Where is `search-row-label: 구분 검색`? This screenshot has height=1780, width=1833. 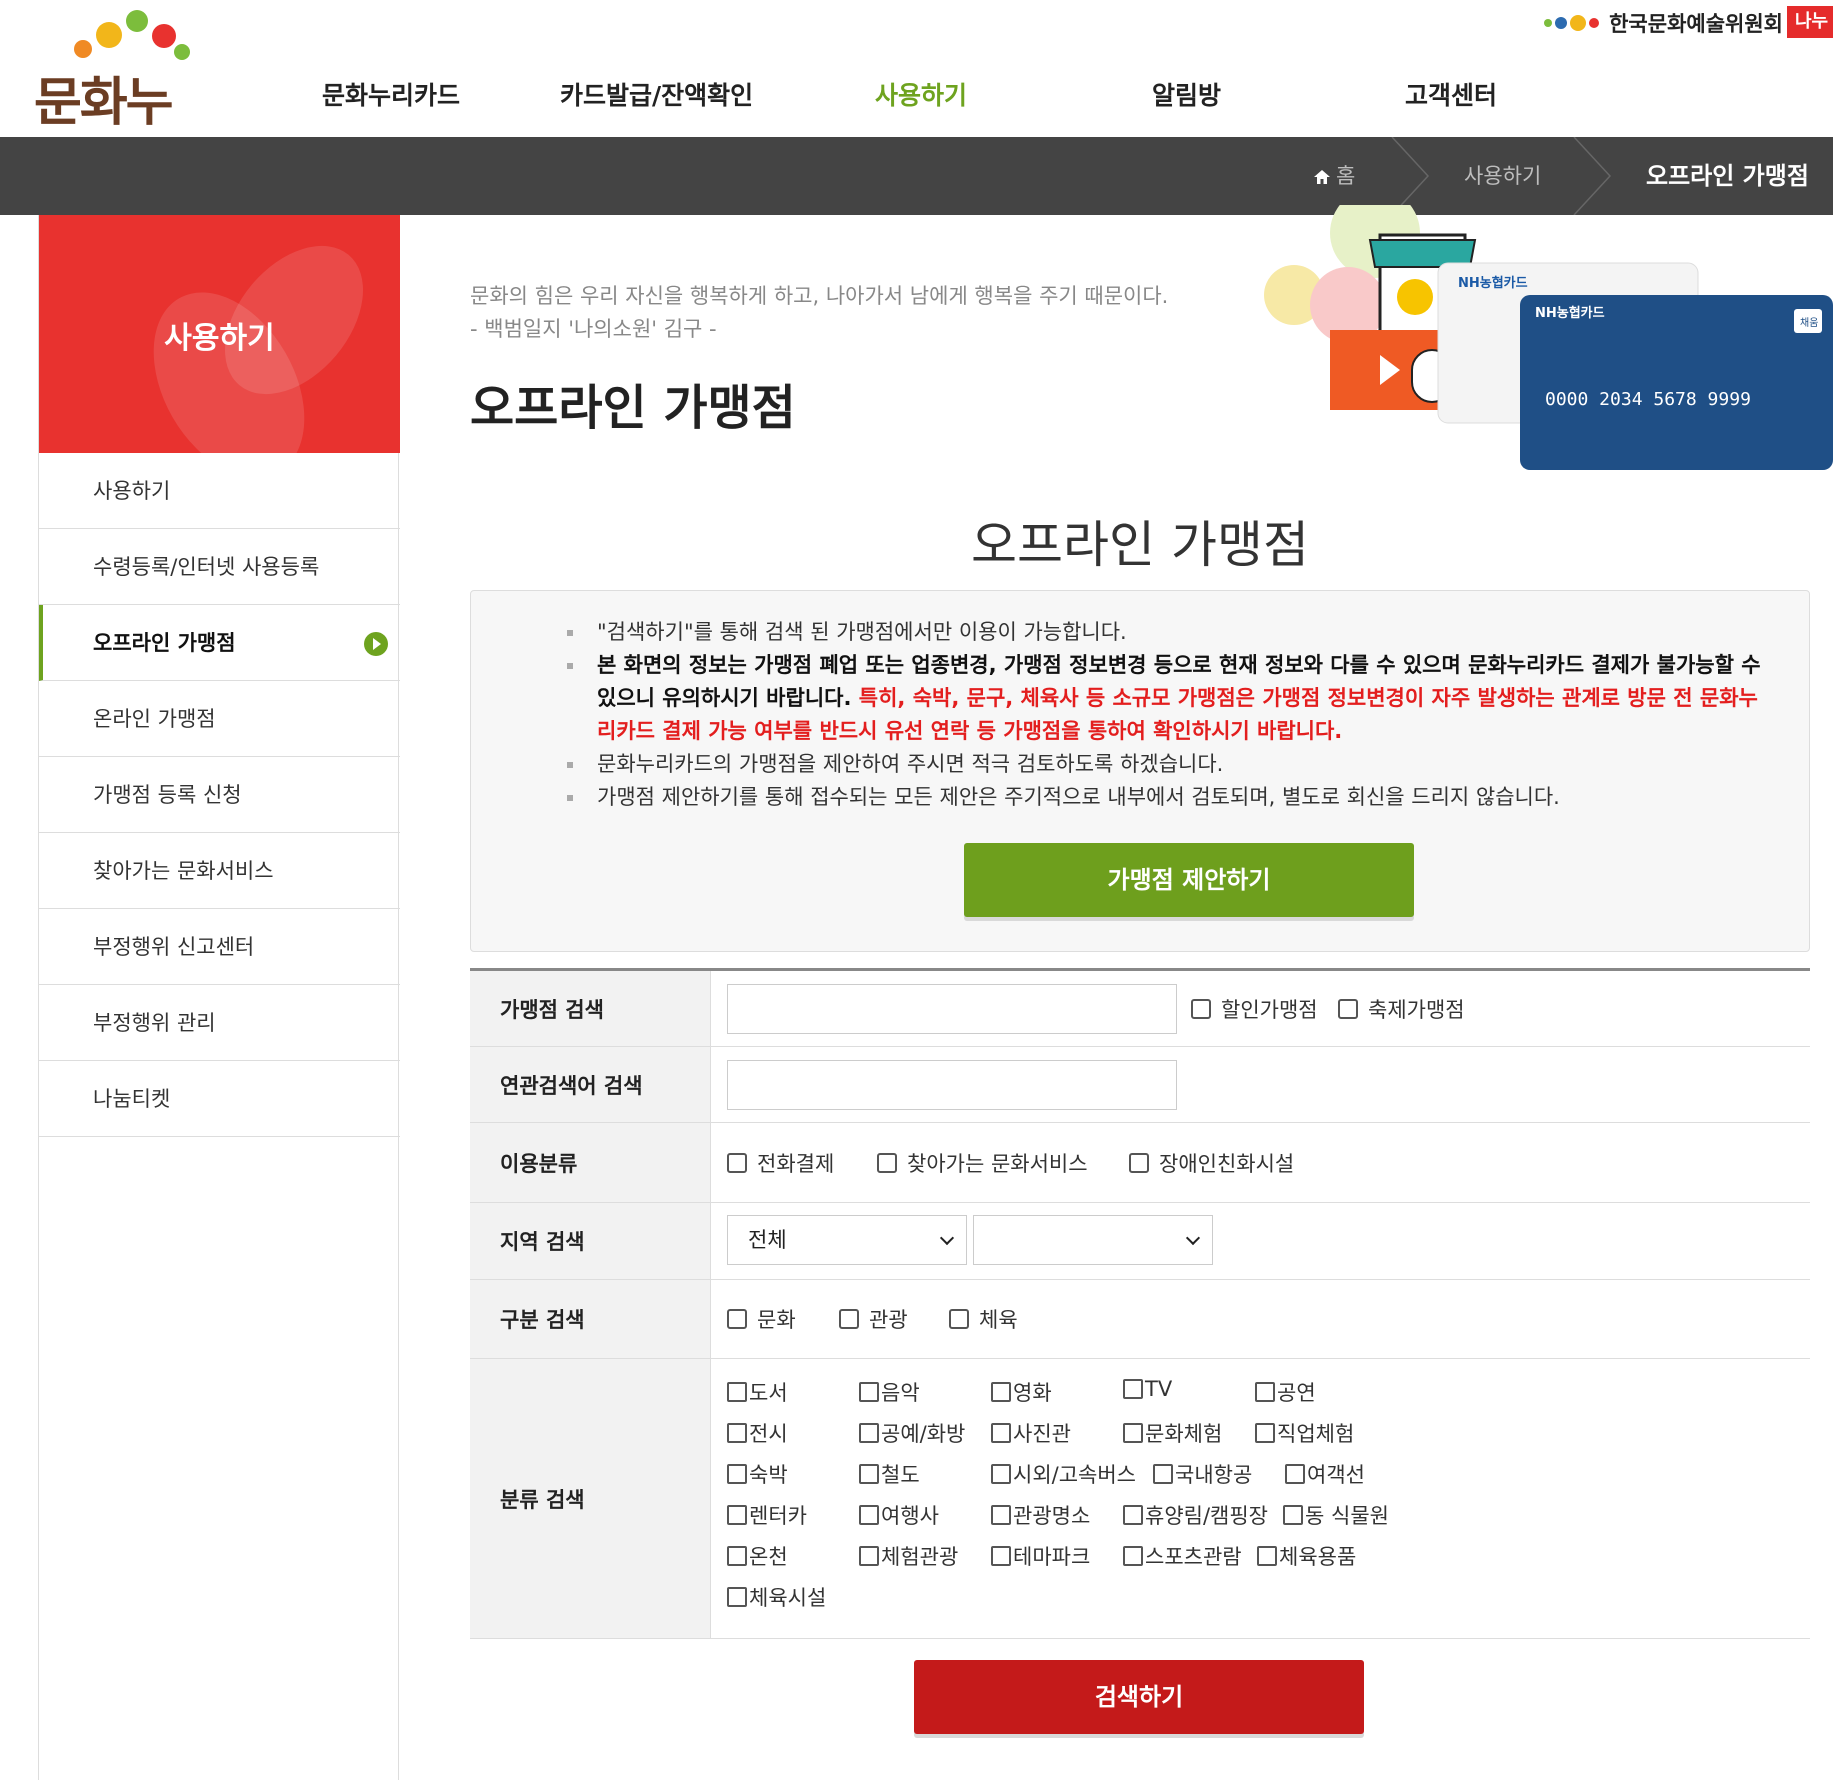
search-row-label: 구분 검색 is located at coordinates (590, 1319).